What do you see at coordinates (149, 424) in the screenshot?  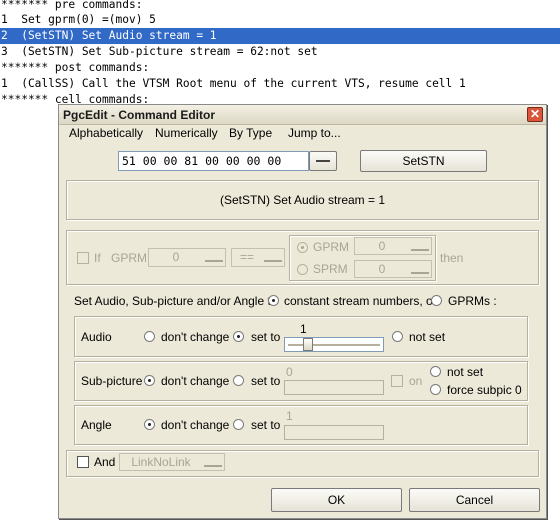 I see `radio-angle-dont-change` at bounding box center [149, 424].